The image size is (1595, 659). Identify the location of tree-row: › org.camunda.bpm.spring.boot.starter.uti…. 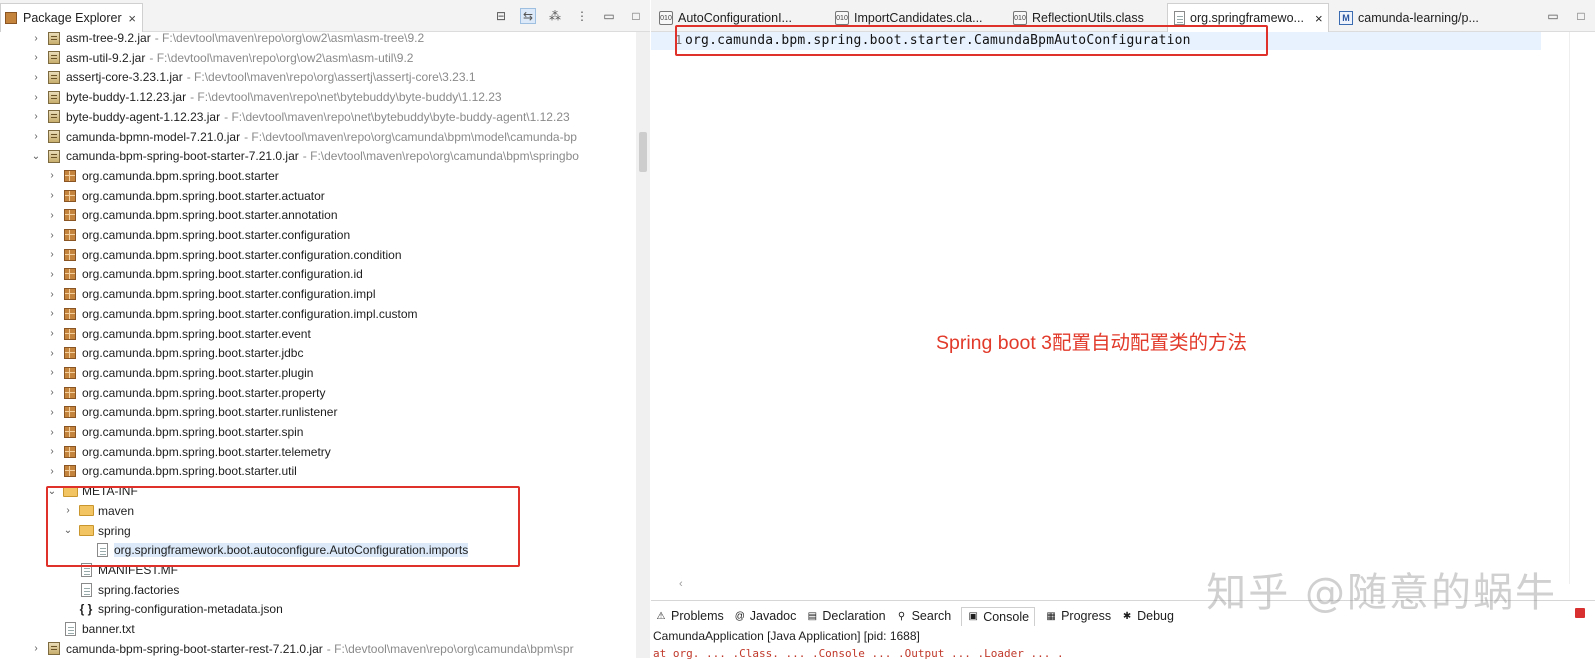
(318, 471).